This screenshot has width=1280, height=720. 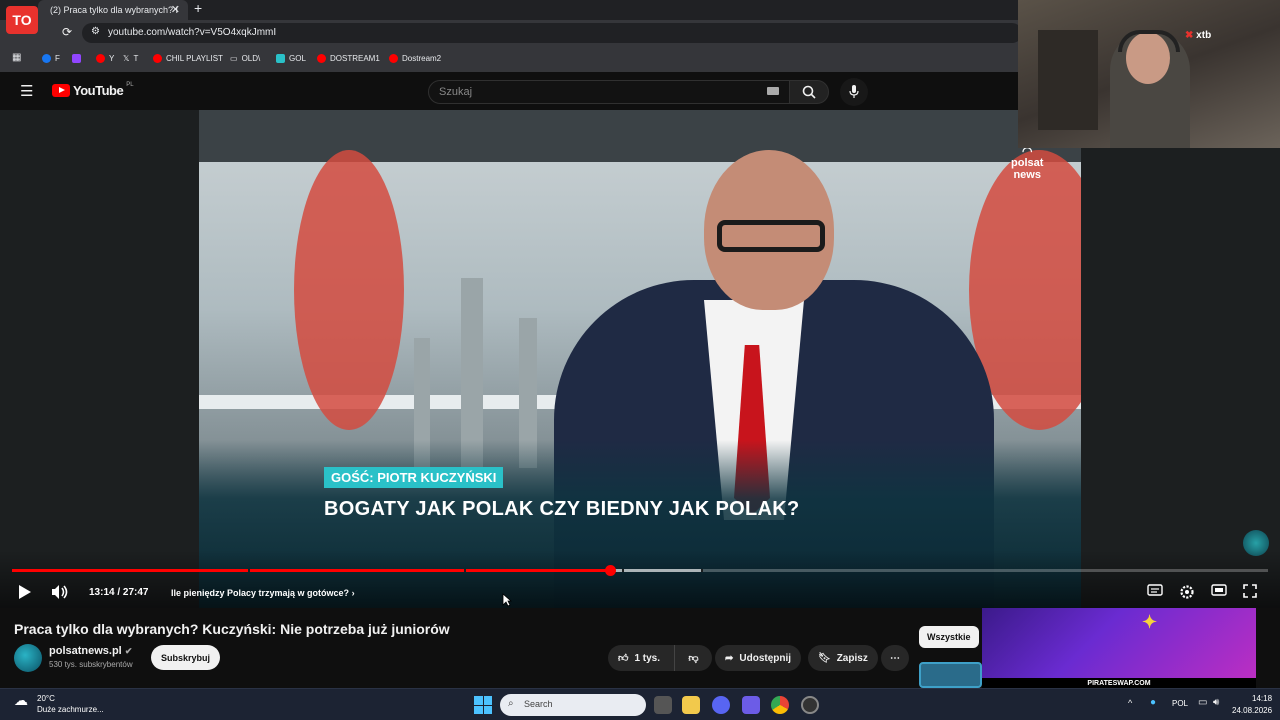 What do you see at coordinates (562, 509) in the screenshot?
I see `news-headline: BOGATY JAK POLAK CZY BIEDNY JAK POLAK?` at bounding box center [562, 509].